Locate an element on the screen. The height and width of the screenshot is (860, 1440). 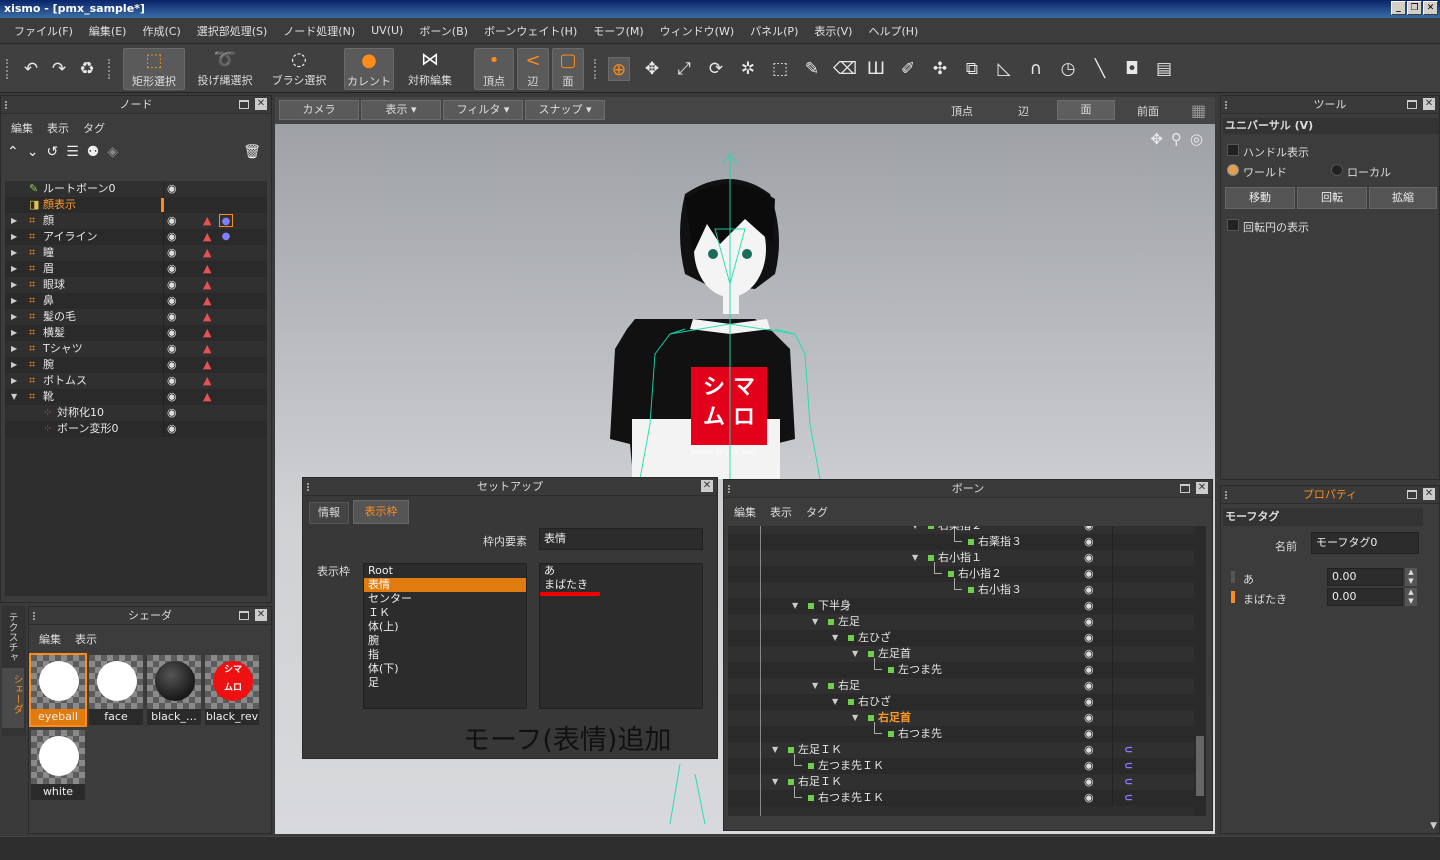
bone-tree-row: 右小指３ ◉ is located at coordinates (961, 588).